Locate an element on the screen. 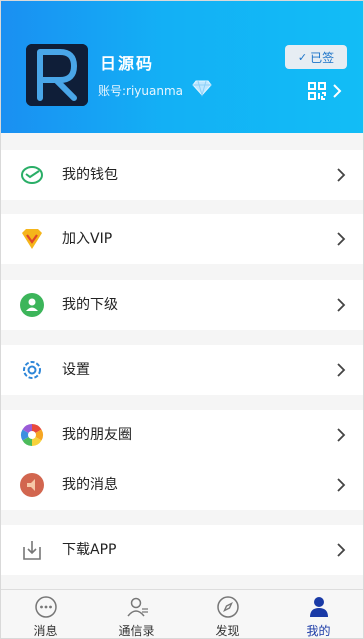 This screenshot has height=639, width=364. qr-code-icon is located at coordinates (317, 91).